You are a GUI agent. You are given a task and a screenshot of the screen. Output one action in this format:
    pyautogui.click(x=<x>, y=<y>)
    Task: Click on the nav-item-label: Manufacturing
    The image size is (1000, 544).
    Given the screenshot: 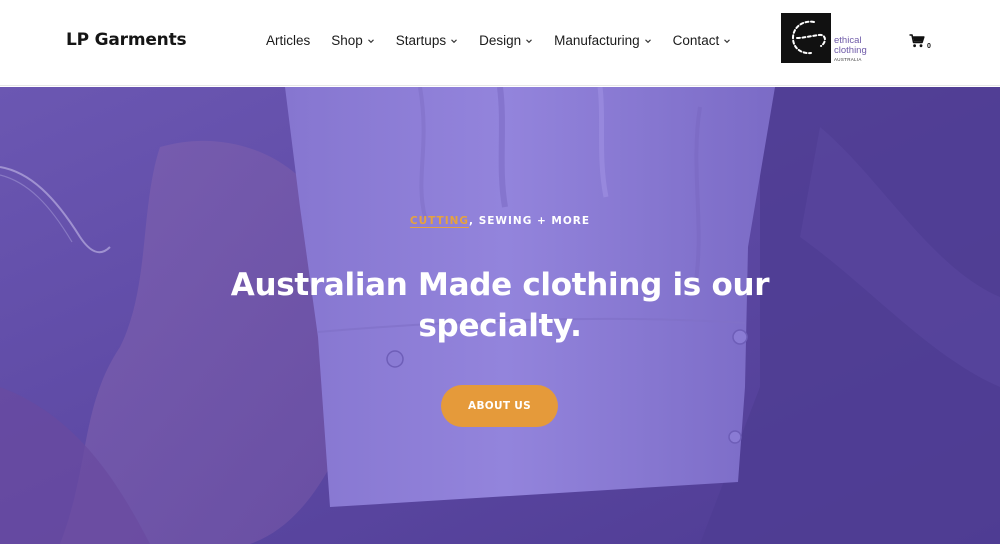 What is the action you would take?
    pyautogui.click(x=597, y=40)
    